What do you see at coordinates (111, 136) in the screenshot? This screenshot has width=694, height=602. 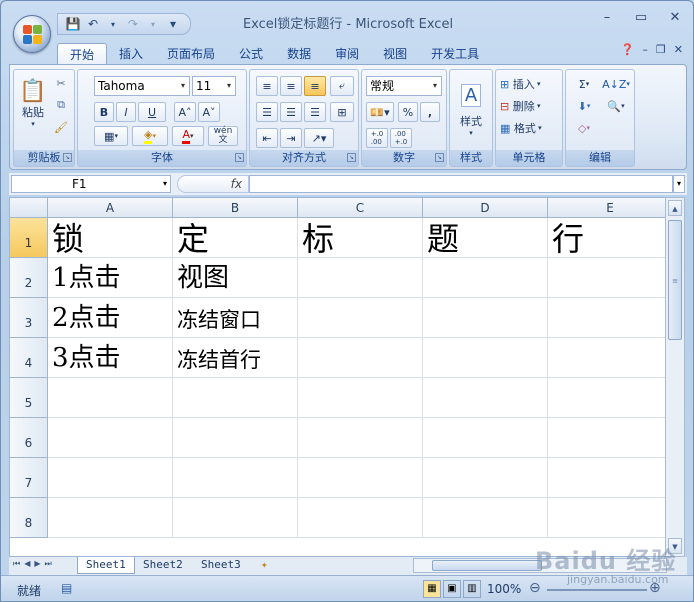 I see `borders-button: ▦ ▾` at bounding box center [111, 136].